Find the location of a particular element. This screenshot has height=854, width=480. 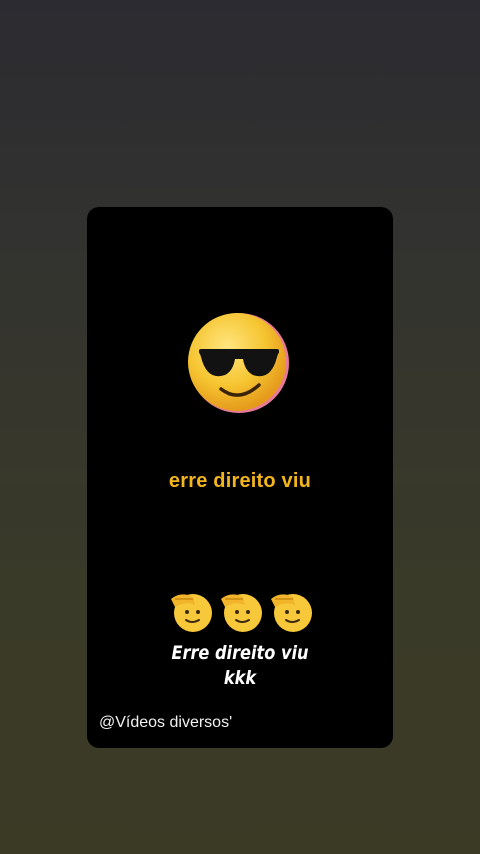

caption-bottom-line2: kkk is located at coordinates (240, 678).